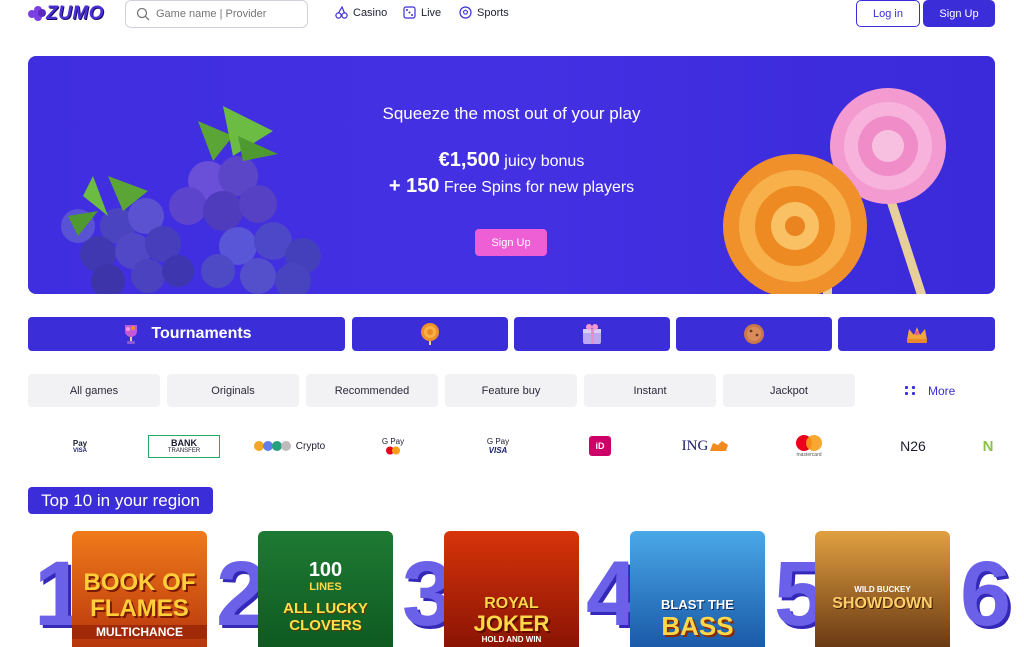 This screenshot has height=647, width=1024. I want to click on dice-icon, so click(409, 12).